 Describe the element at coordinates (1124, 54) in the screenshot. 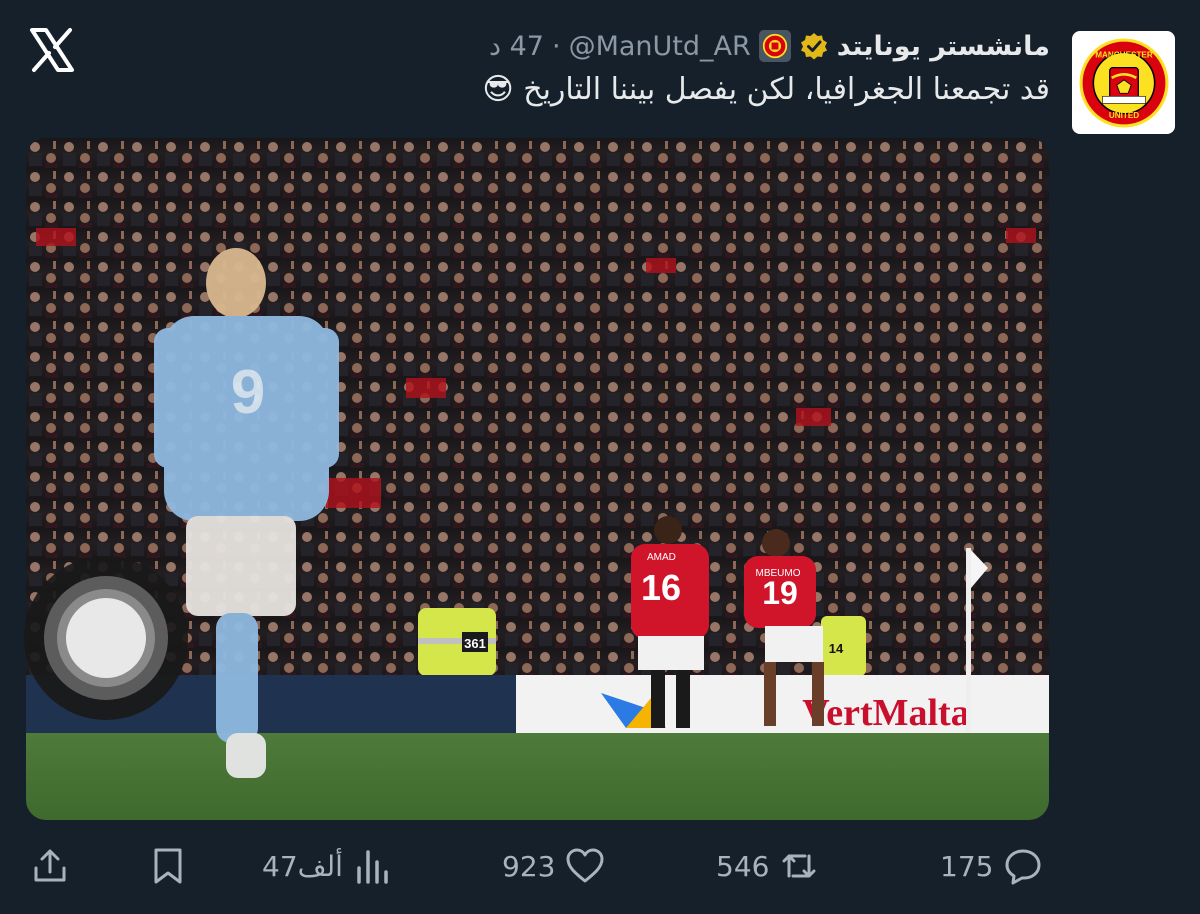

I see `svg-text: MANCHESTER` at that location.